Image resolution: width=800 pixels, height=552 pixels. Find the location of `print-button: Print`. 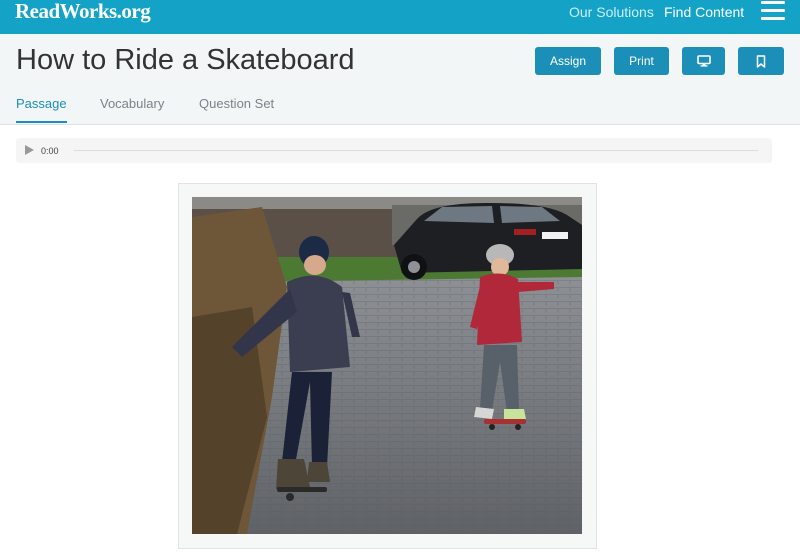

print-button: Print is located at coordinates (641, 61).